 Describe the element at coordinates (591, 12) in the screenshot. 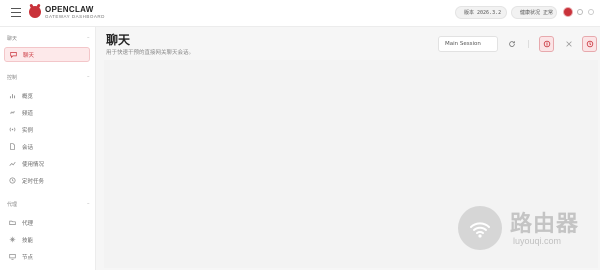

I see `theme-dark-icon` at that location.